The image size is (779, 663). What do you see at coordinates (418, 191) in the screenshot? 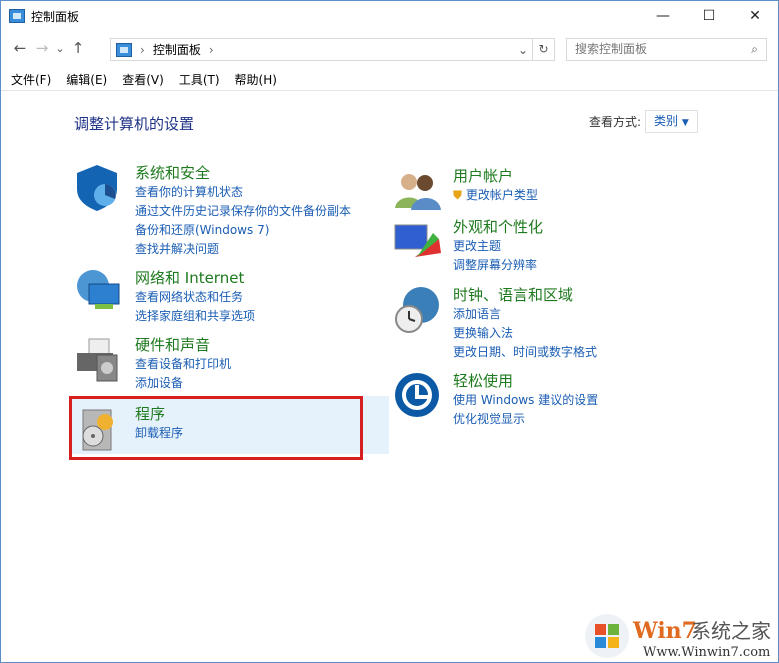
I see `users-icon` at bounding box center [418, 191].